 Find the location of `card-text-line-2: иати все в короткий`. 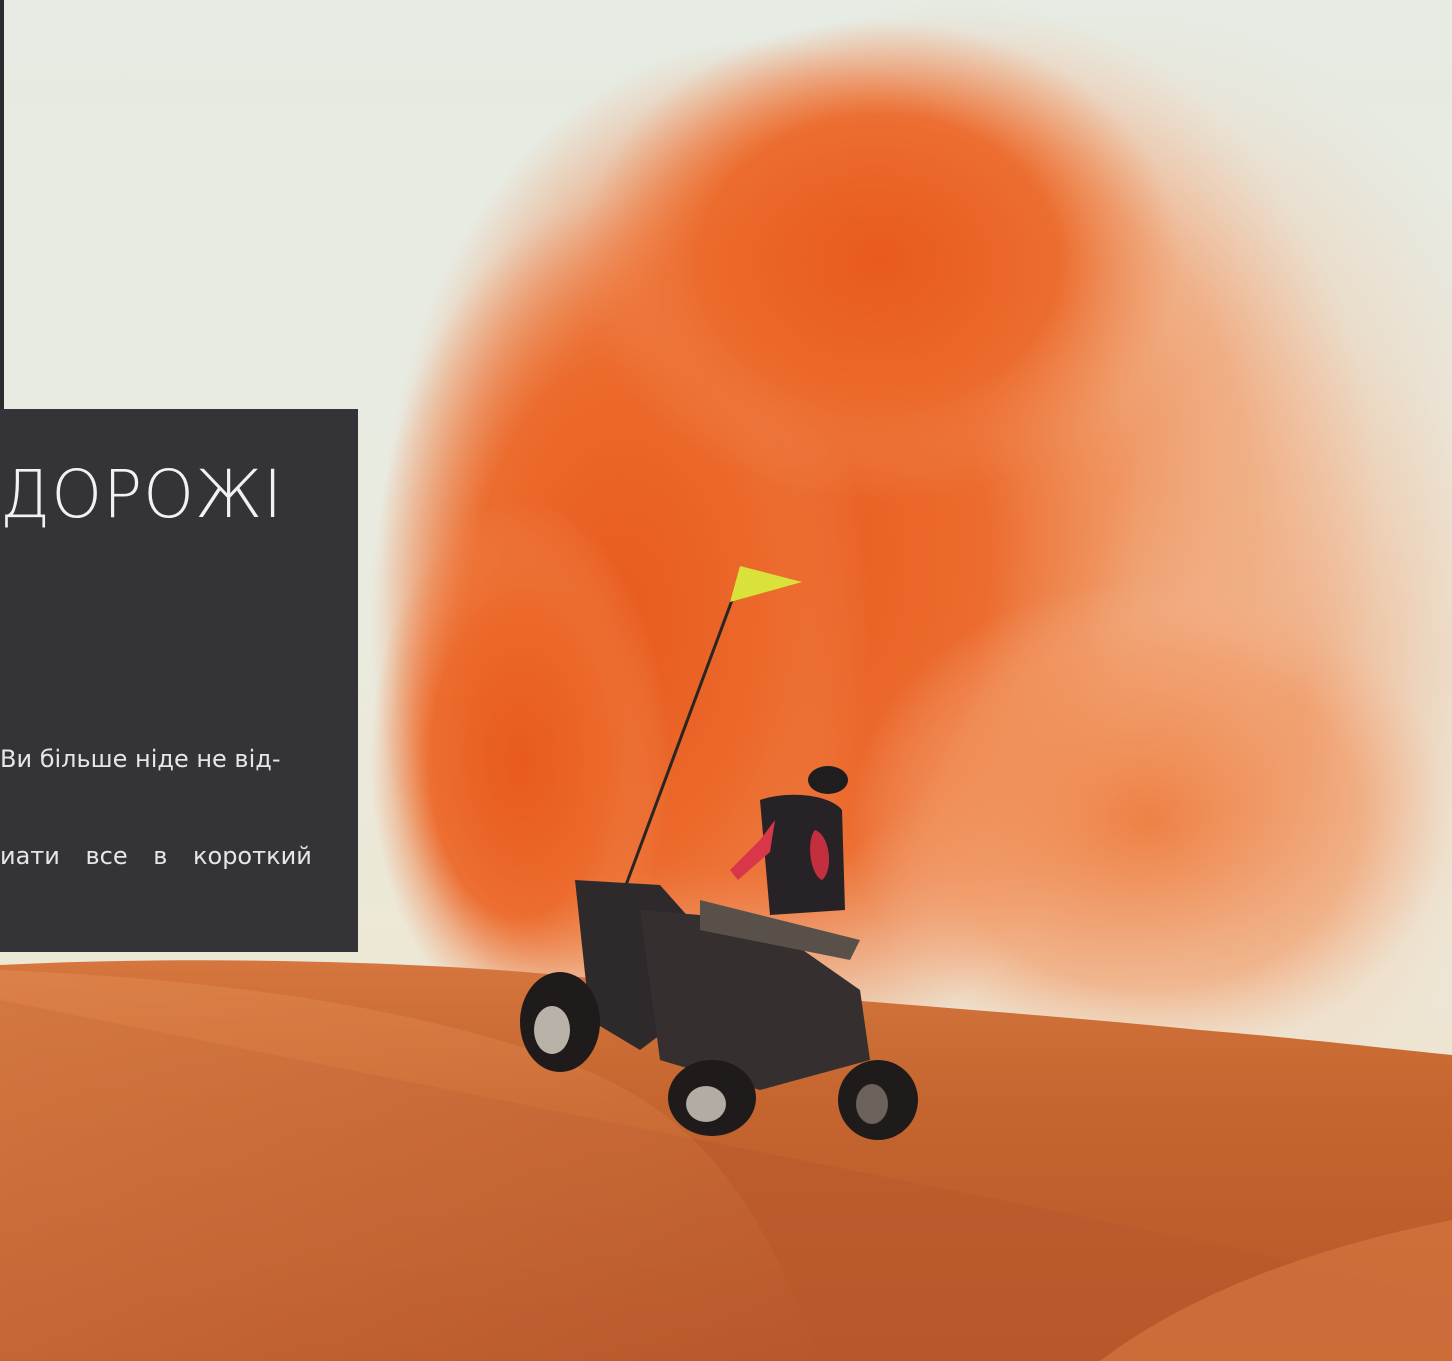

card-text-line-2: иати все в короткий is located at coordinates (156, 856).